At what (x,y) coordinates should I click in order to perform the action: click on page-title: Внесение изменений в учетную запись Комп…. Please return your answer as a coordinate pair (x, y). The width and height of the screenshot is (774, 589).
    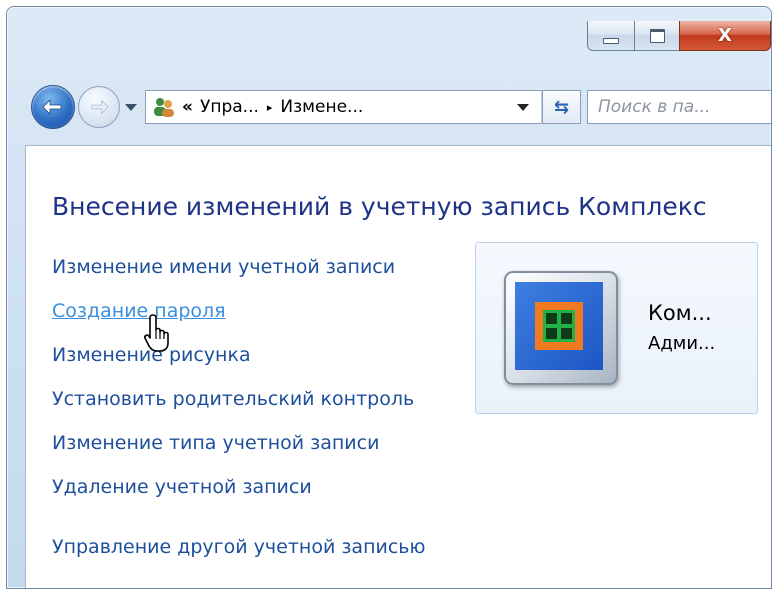
    Looking at the image, I should click on (379, 206).